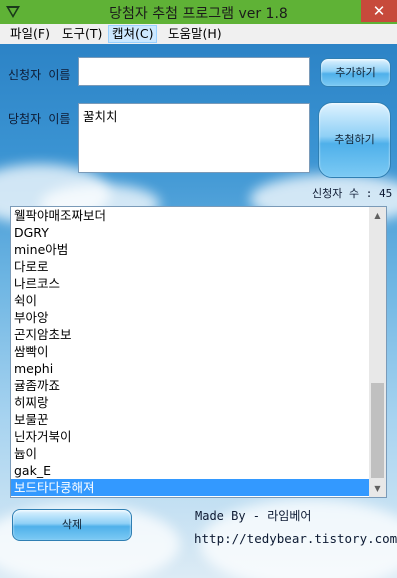  I want to click on scroll-up-icon: ▲, so click(377, 215).